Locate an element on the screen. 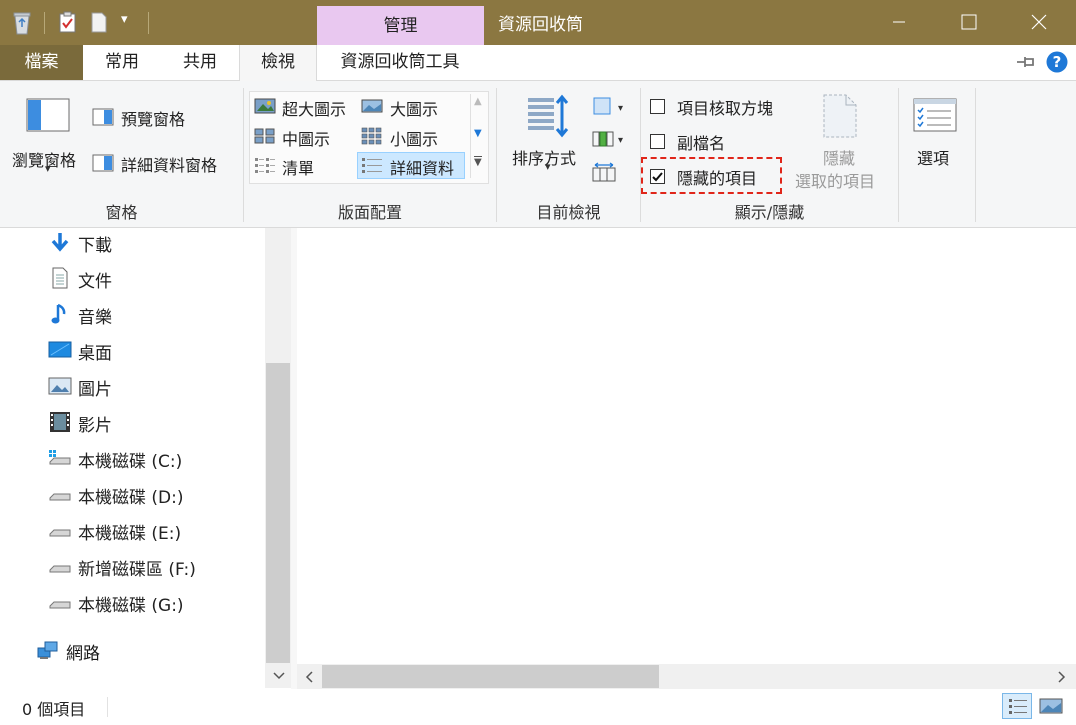 This screenshot has width=1076, height=725. hide-selected-items-button: 隱藏 選取的項目 is located at coordinates (841, 141).